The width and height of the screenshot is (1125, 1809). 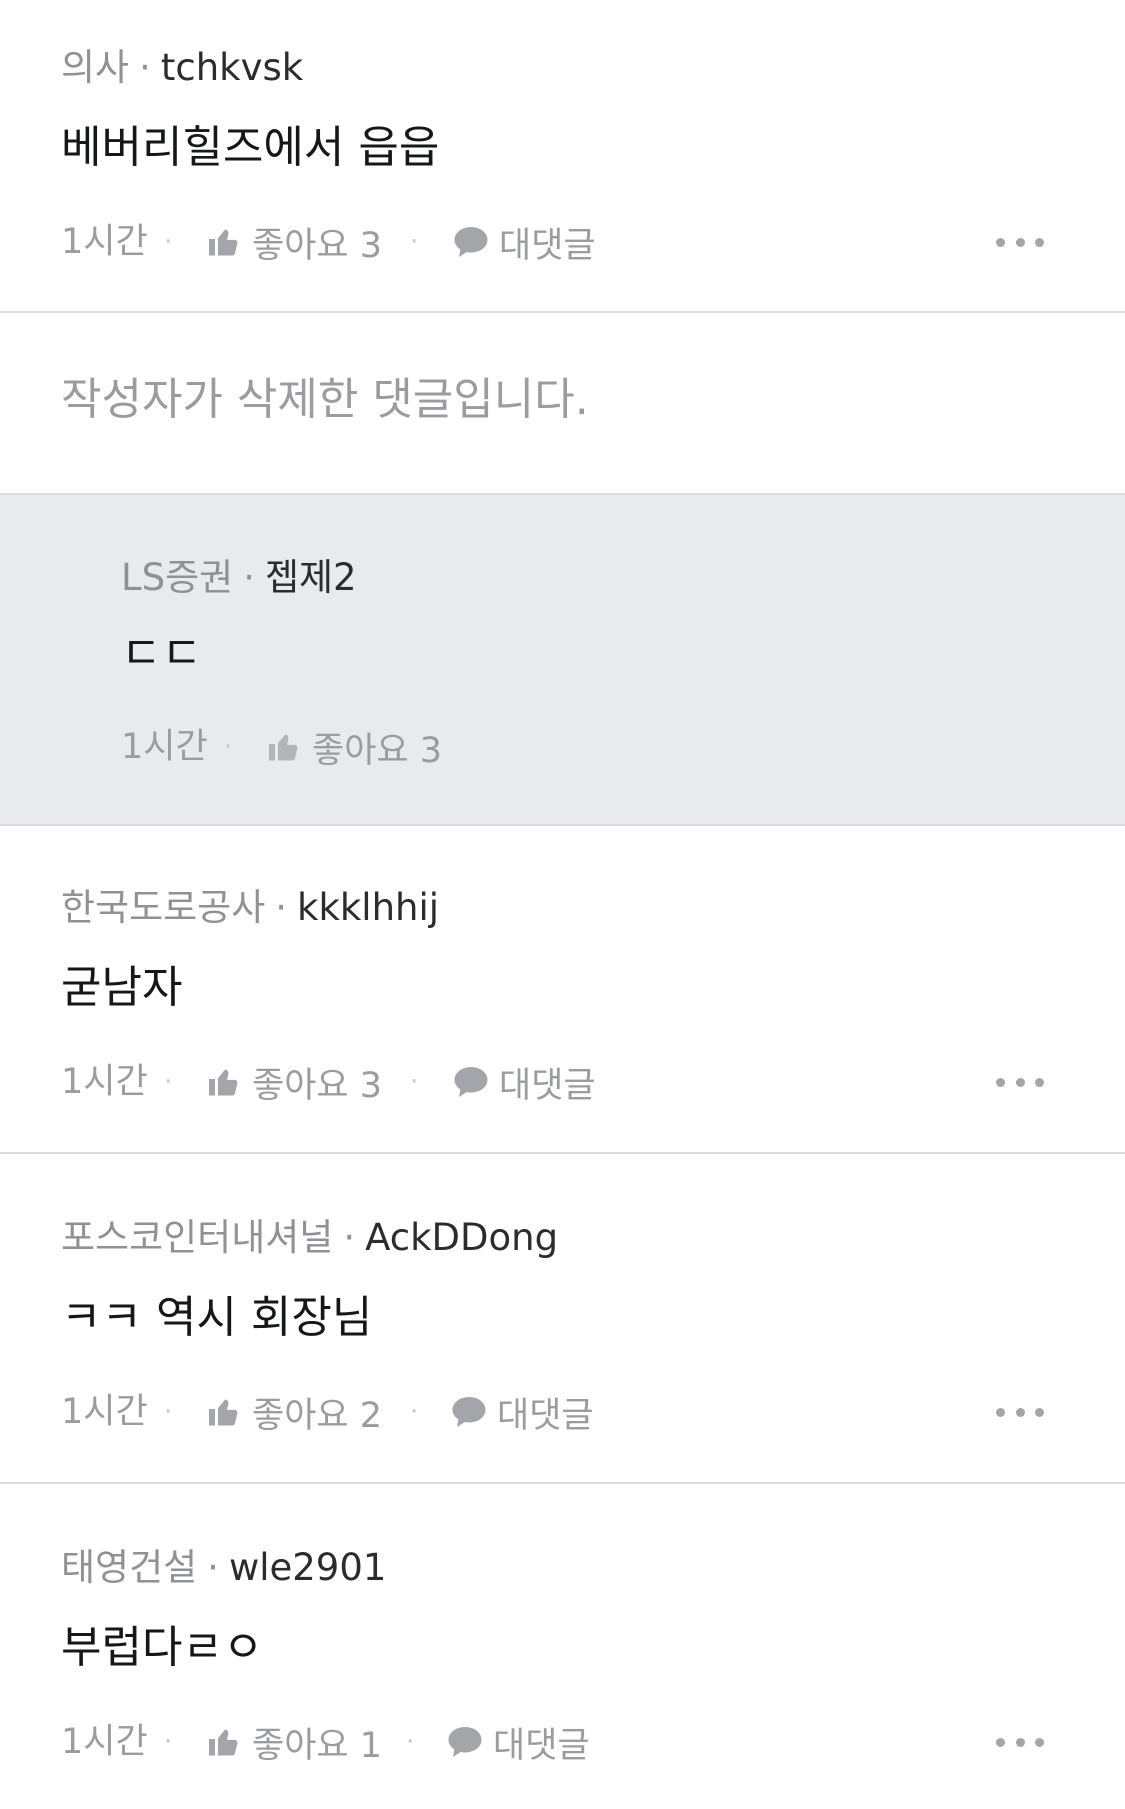 I want to click on company-name: 포스코인터내셔널, so click(x=197, y=1237).